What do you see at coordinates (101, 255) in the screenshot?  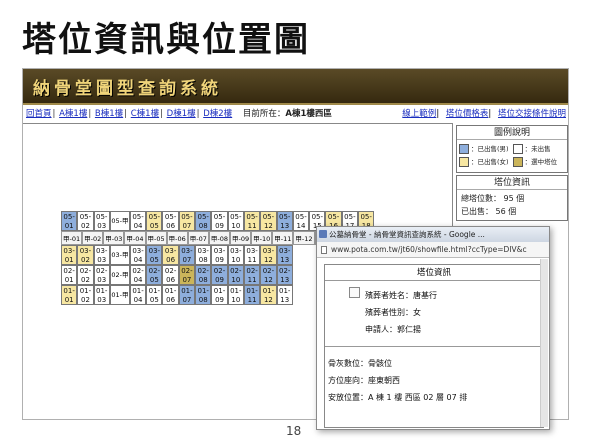 I see `niche-cell: 03-03` at bounding box center [101, 255].